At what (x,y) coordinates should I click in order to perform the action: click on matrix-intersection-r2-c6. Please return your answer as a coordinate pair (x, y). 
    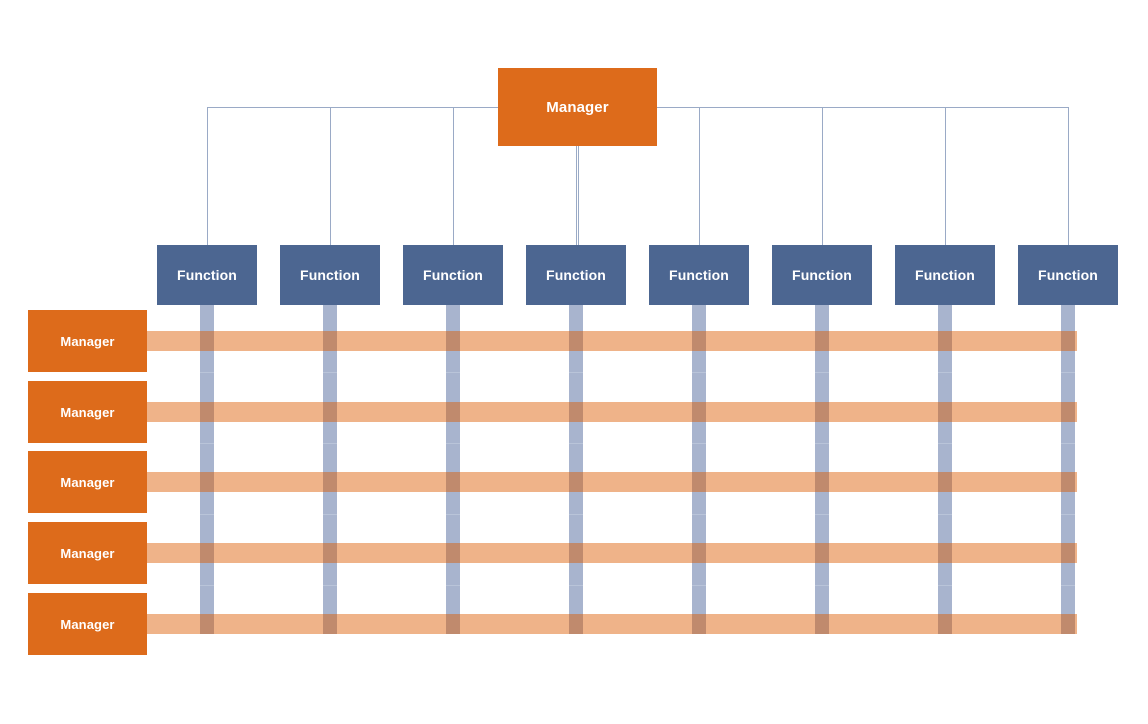
    Looking at the image, I should click on (822, 412).